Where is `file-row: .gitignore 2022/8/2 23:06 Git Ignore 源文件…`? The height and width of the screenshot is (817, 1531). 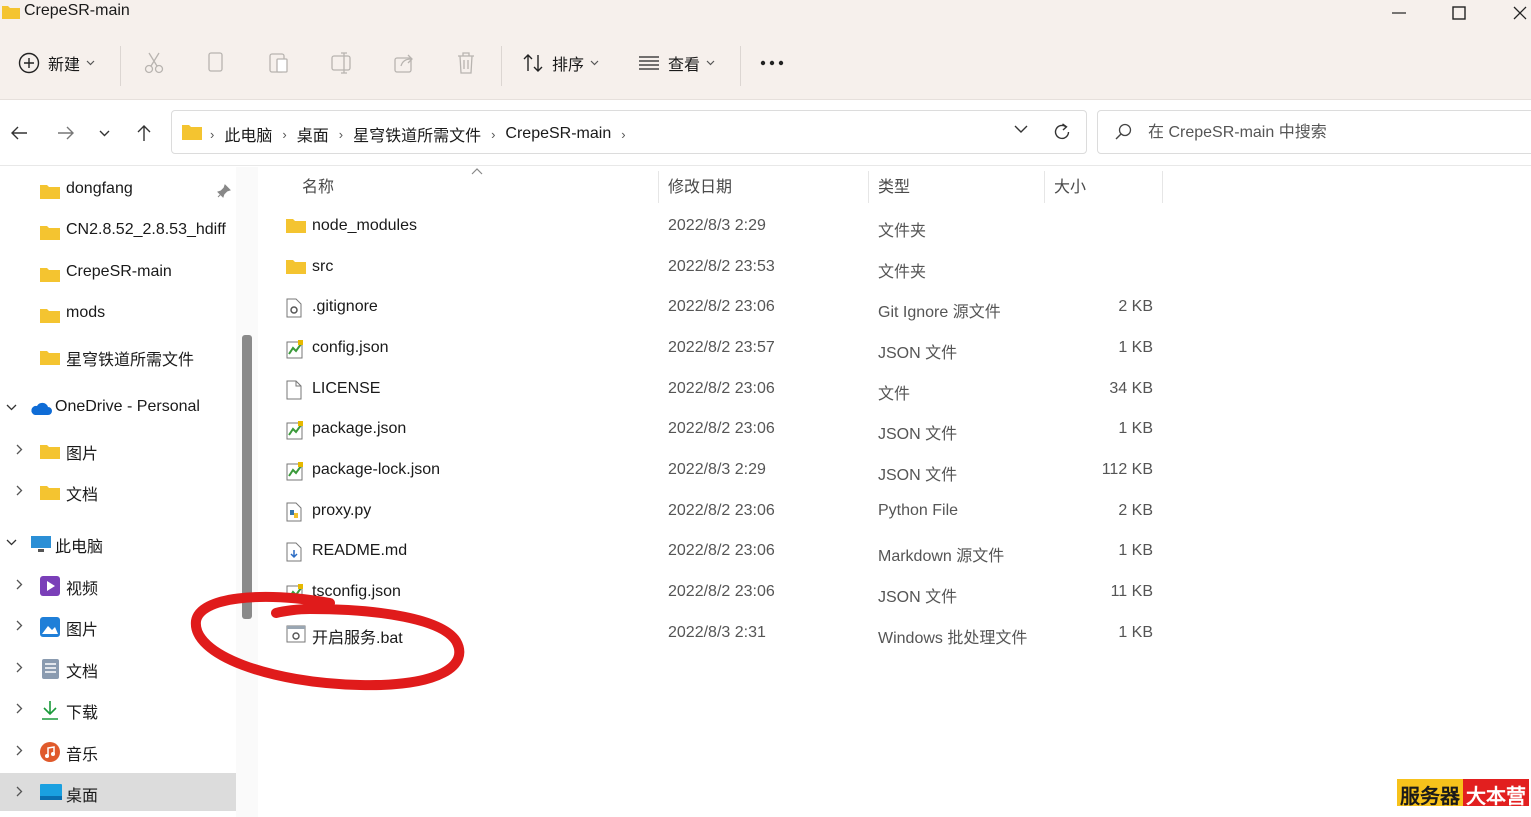
file-row: .gitignore 2022/8/2 23:06 Git Ignore 源文件… is located at coordinates (722, 308).